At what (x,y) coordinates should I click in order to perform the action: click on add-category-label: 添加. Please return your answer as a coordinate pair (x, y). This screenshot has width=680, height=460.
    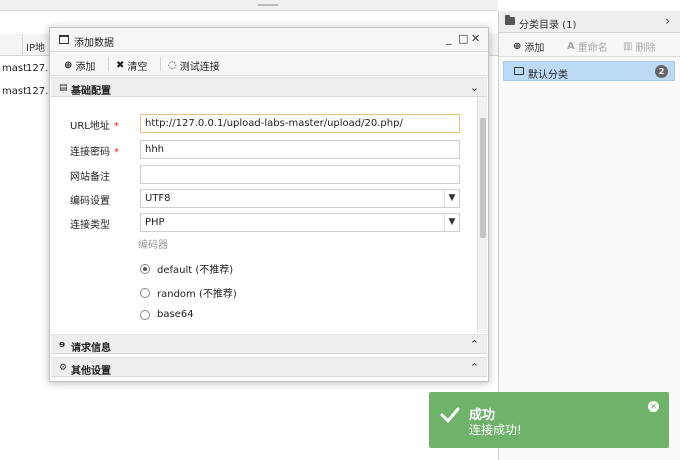
    Looking at the image, I should click on (534, 48).